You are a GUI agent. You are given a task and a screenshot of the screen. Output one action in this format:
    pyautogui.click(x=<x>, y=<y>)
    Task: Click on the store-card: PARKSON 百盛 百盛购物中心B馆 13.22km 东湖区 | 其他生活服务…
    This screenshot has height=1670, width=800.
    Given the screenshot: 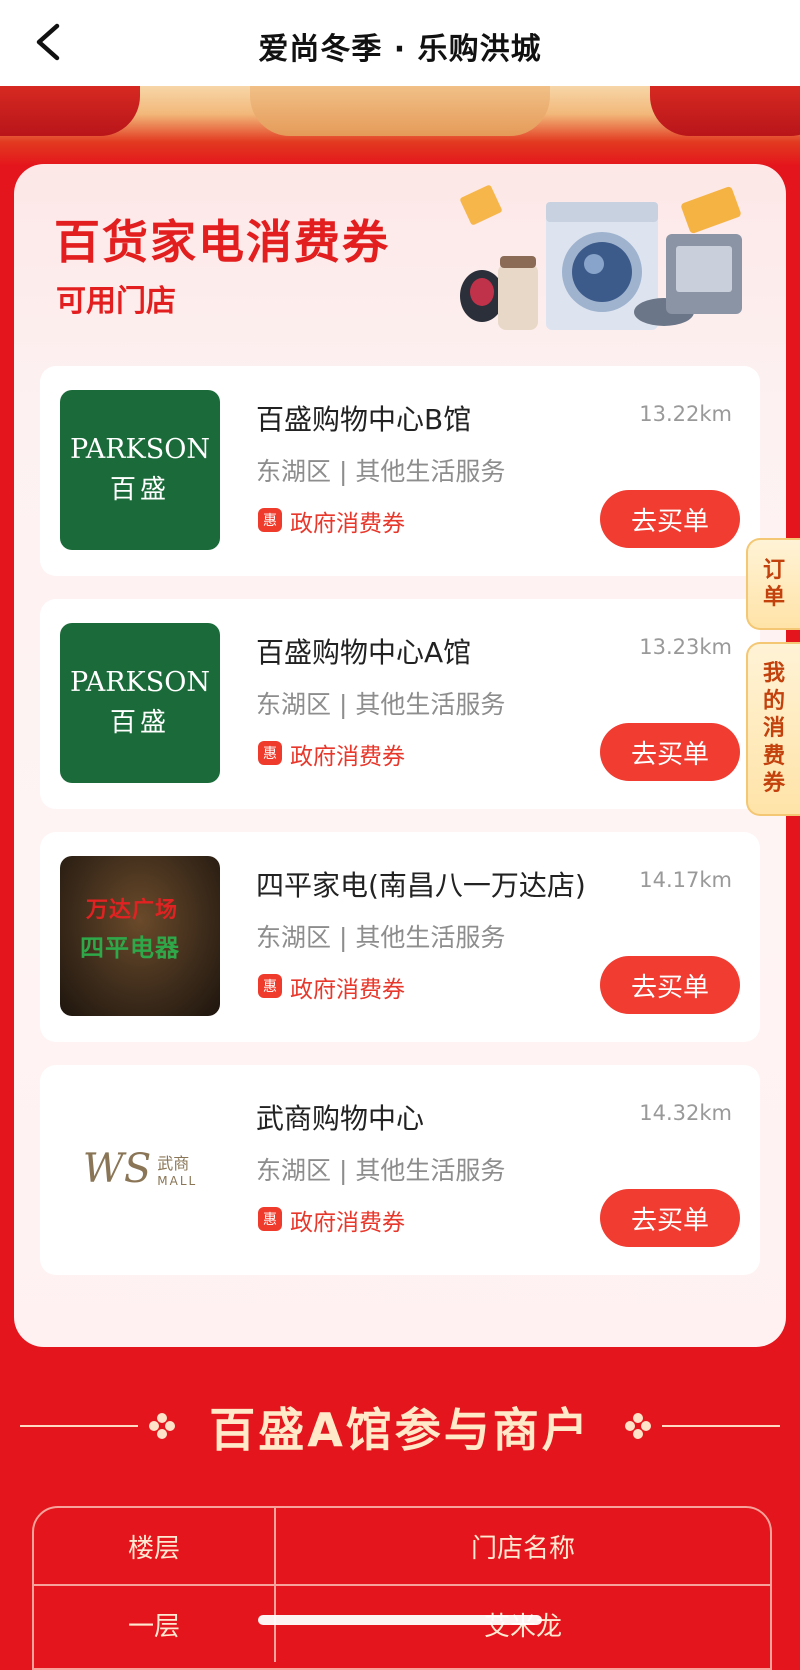 What is the action you would take?
    pyautogui.click(x=400, y=471)
    